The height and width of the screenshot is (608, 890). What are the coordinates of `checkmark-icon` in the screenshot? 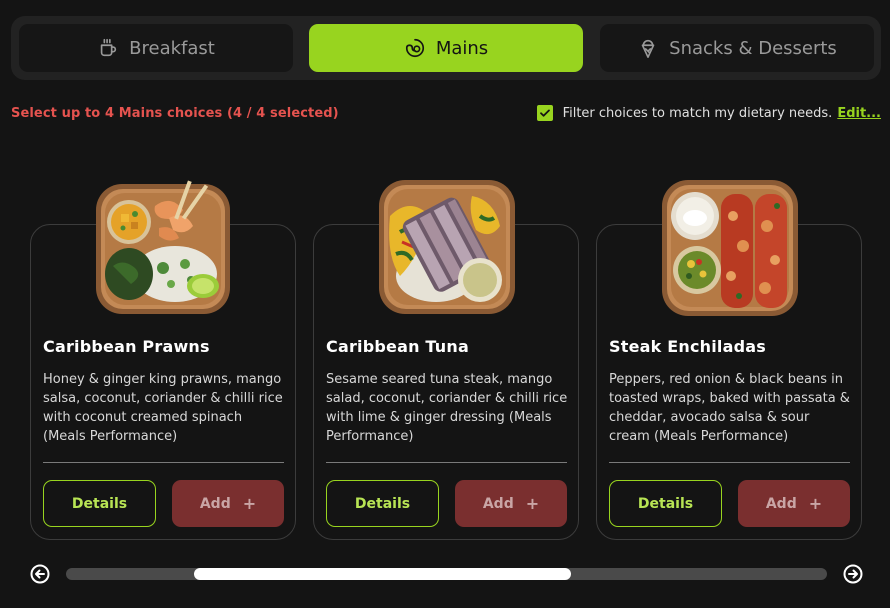 It's located at (544, 113).